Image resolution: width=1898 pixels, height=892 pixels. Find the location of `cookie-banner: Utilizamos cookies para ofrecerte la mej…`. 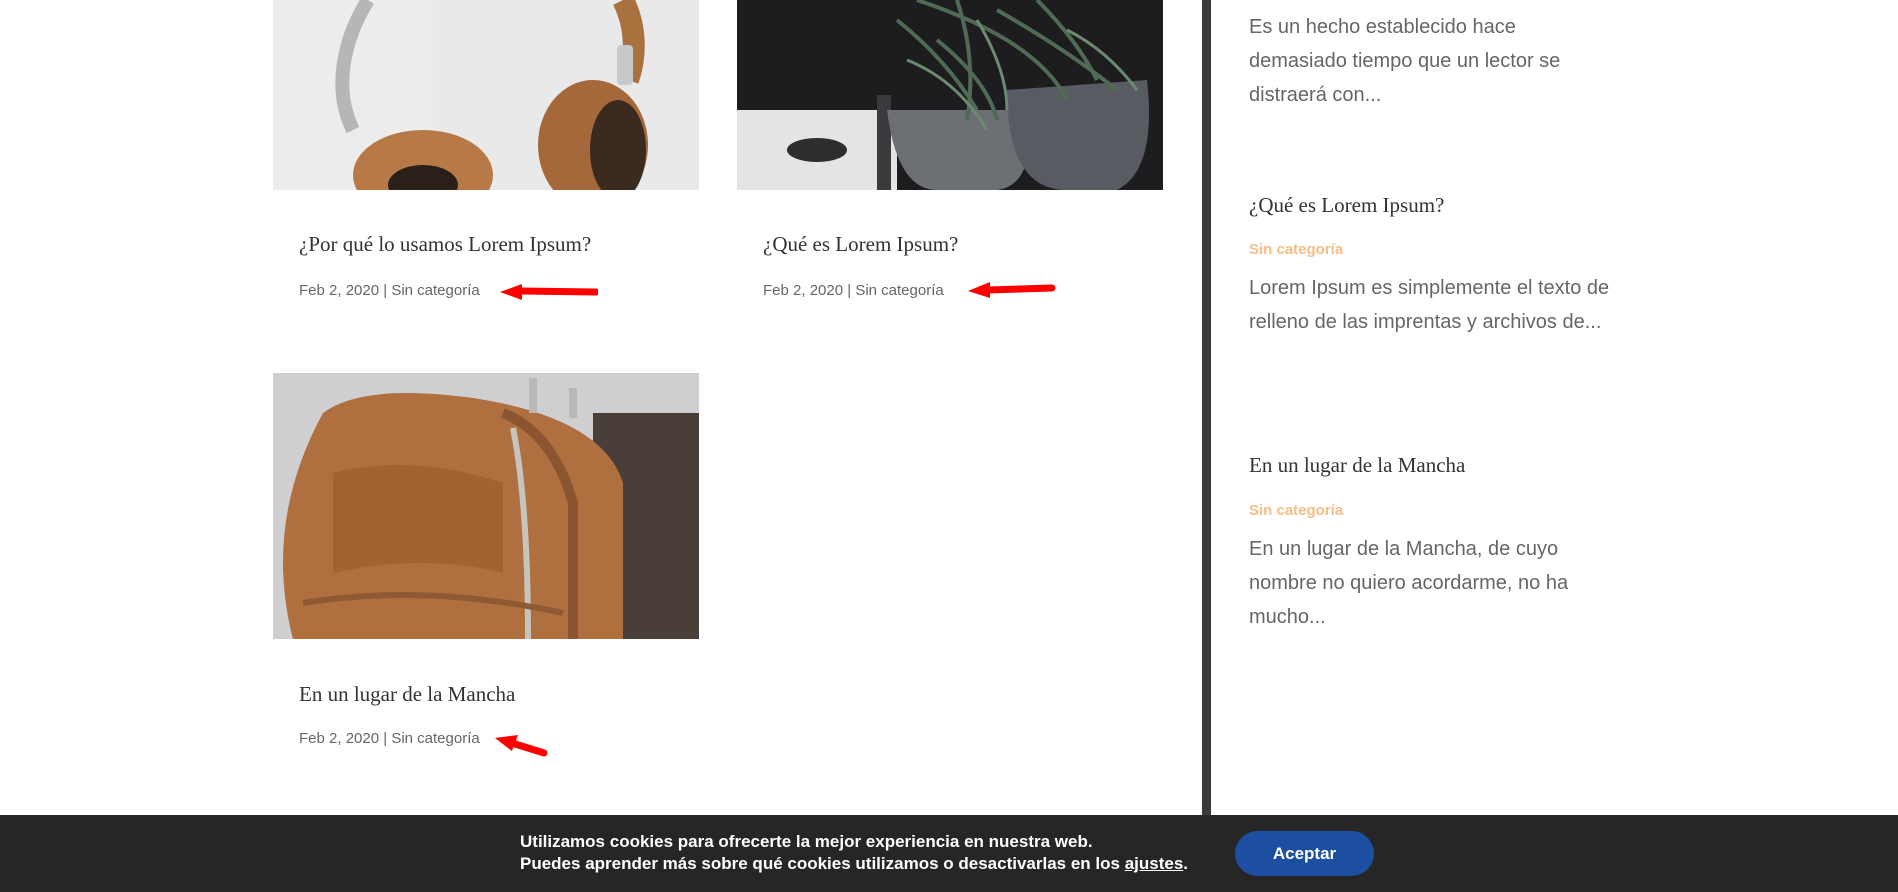

cookie-banner: Utilizamos cookies para ofrecerte la mej… is located at coordinates (949, 853).